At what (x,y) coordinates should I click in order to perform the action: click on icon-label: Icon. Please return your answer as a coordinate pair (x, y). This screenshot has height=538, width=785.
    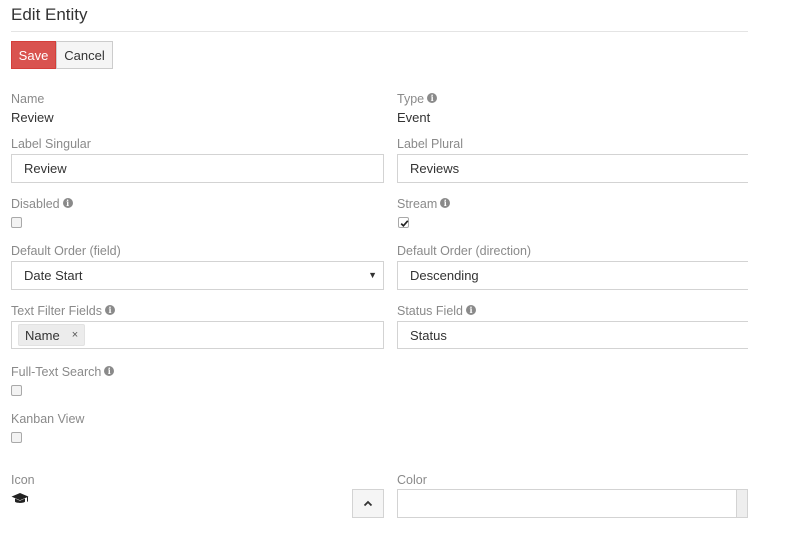
    Looking at the image, I should click on (23, 480).